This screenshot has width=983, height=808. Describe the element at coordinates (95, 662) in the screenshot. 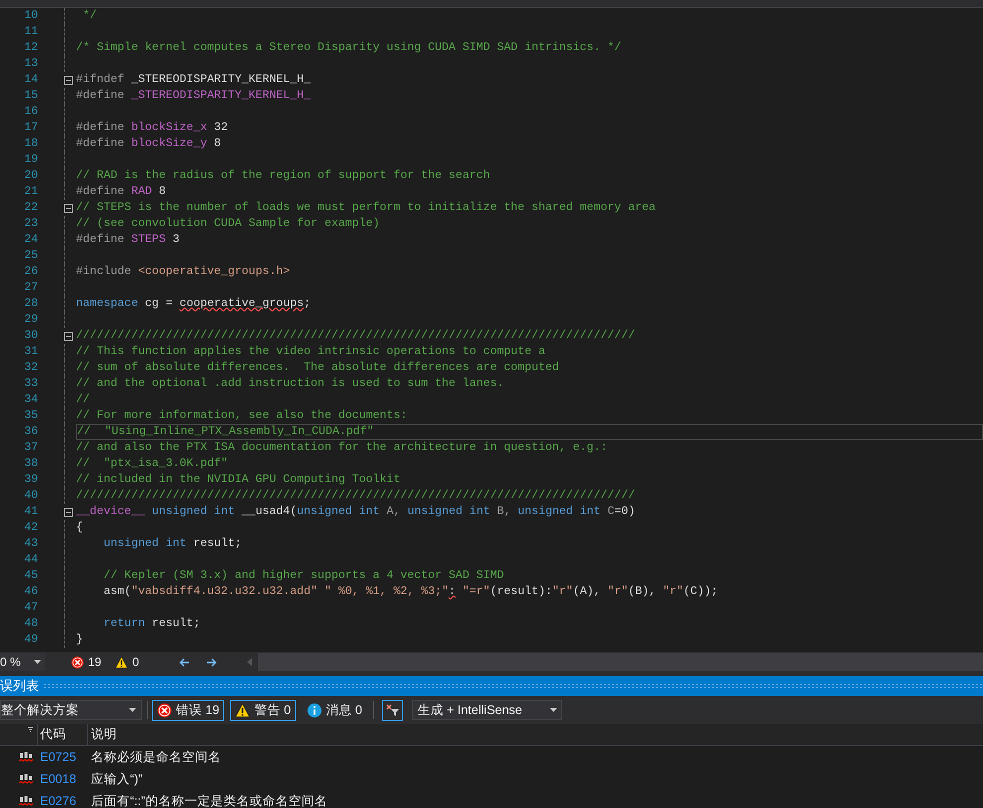

I see `error-count: 19` at that location.